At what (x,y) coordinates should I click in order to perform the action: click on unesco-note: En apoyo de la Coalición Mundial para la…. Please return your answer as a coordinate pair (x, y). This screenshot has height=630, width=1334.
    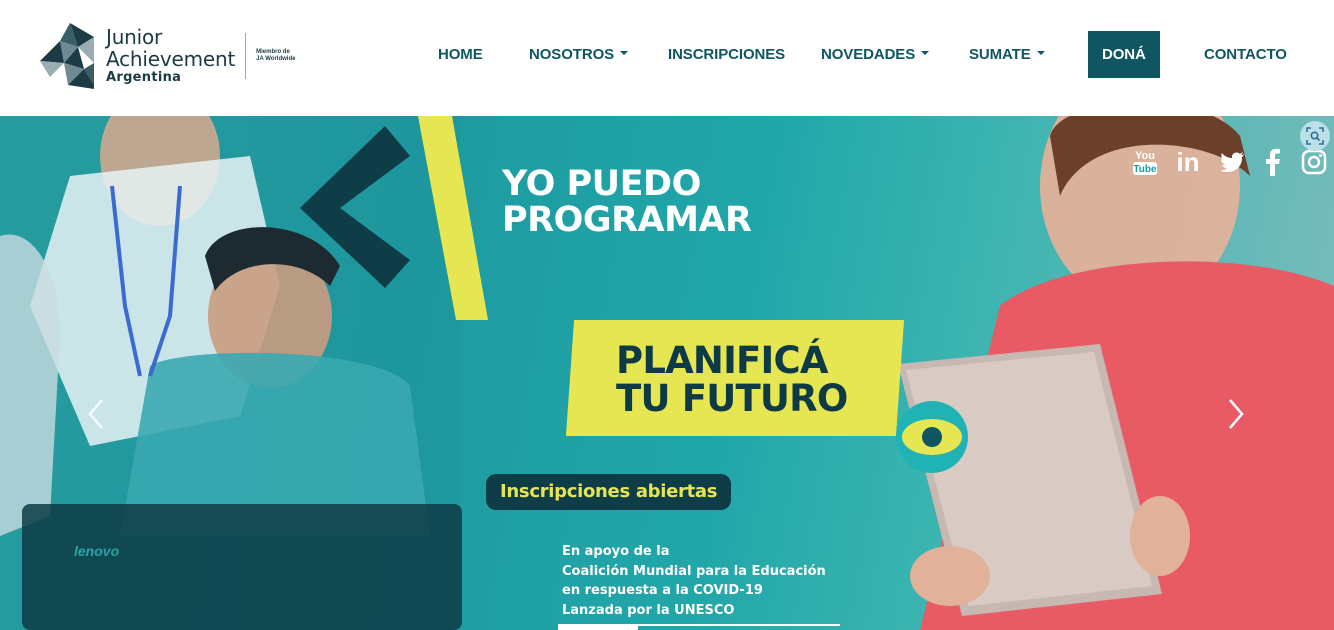
    Looking at the image, I should click on (694, 581).